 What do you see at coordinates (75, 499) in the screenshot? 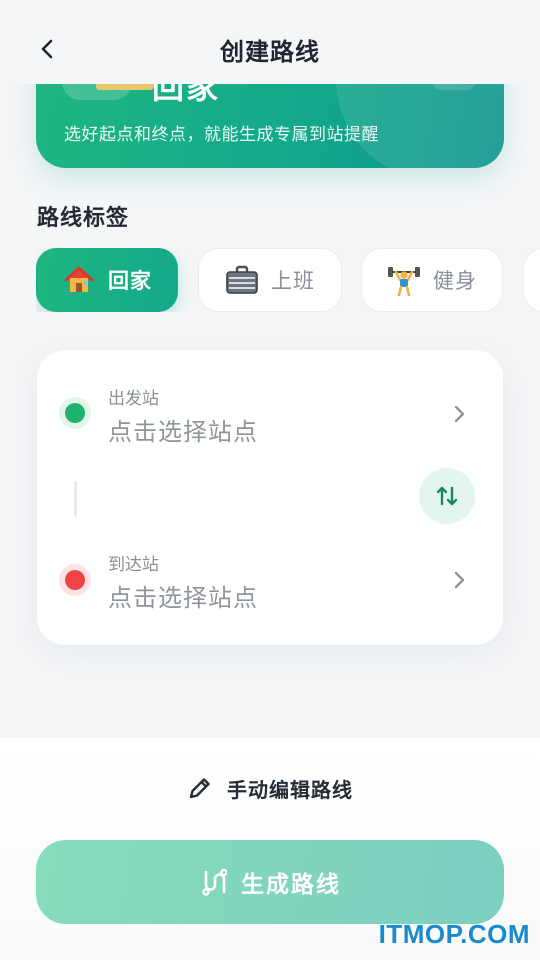
I see `route-connector-line` at bounding box center [75, 499].